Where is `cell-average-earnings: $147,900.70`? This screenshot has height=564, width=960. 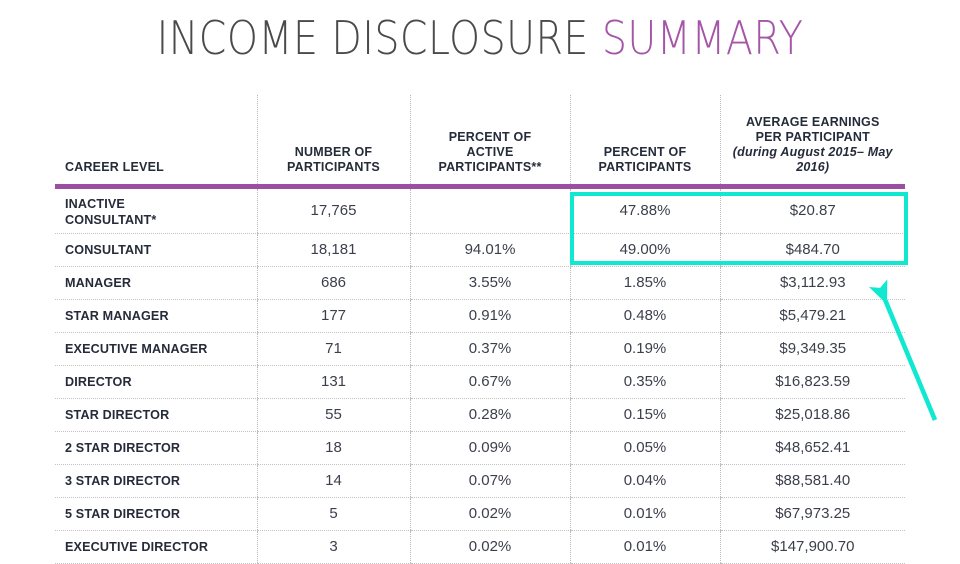 cell-average-earnings: $147,900.70 is located at coordinates (812, 547).